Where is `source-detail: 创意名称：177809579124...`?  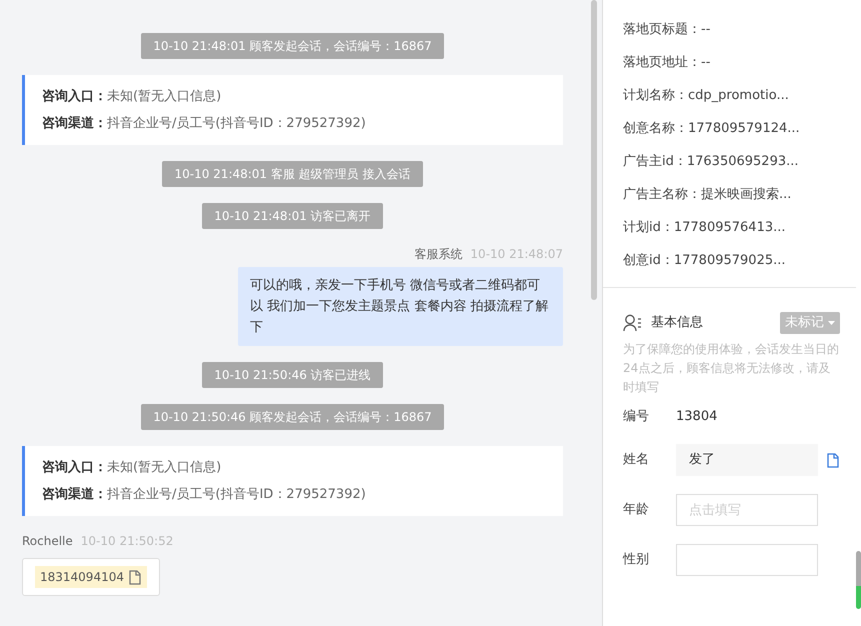 source-detail: 创意名称：177809579124... is located at coordinates (712, 129).